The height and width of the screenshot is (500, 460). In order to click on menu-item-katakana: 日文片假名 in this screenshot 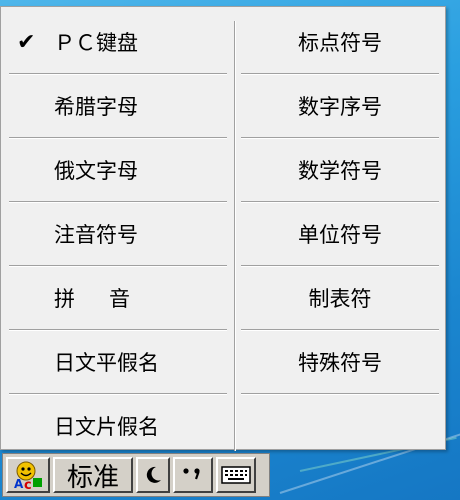, I will do `click(118, 426)`.